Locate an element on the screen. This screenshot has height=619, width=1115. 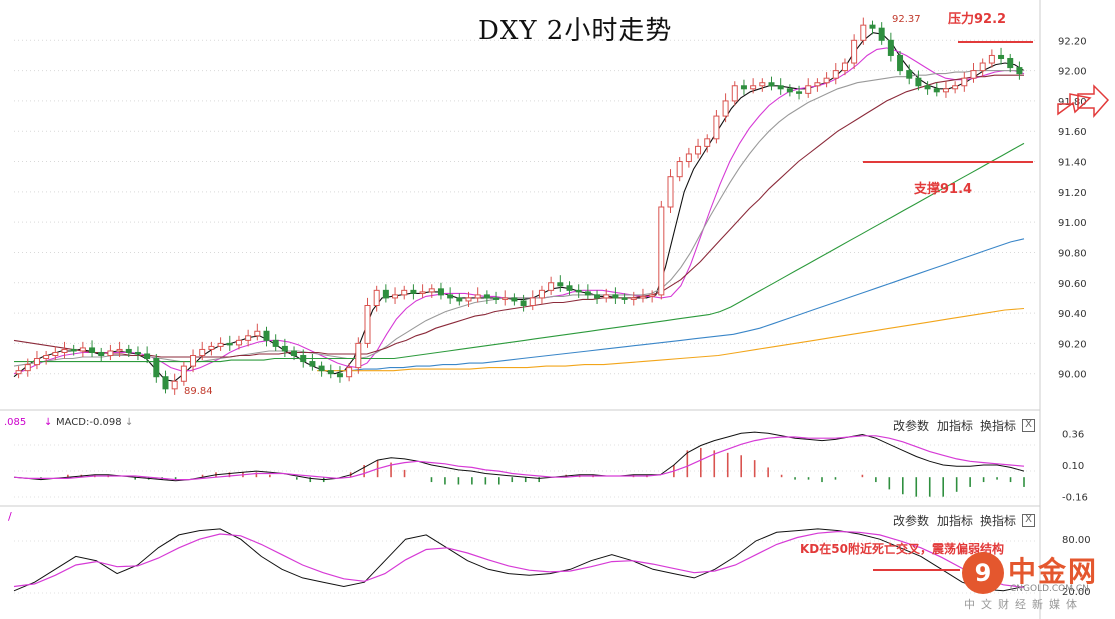
macd-readout-prefix: .085 is located at coordinates (15, 422).